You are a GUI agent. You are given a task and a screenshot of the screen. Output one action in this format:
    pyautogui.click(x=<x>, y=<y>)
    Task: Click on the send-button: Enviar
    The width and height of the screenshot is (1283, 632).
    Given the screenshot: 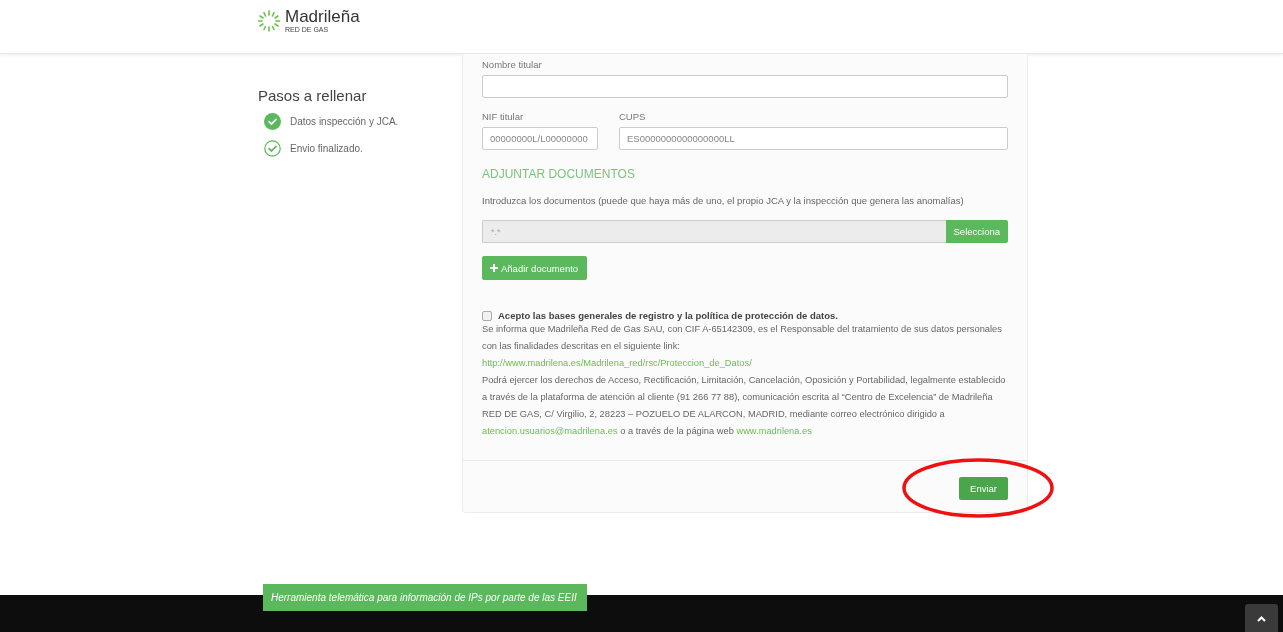 What is the action you would take?
    pyautogui.click(x=983, y=488)
    